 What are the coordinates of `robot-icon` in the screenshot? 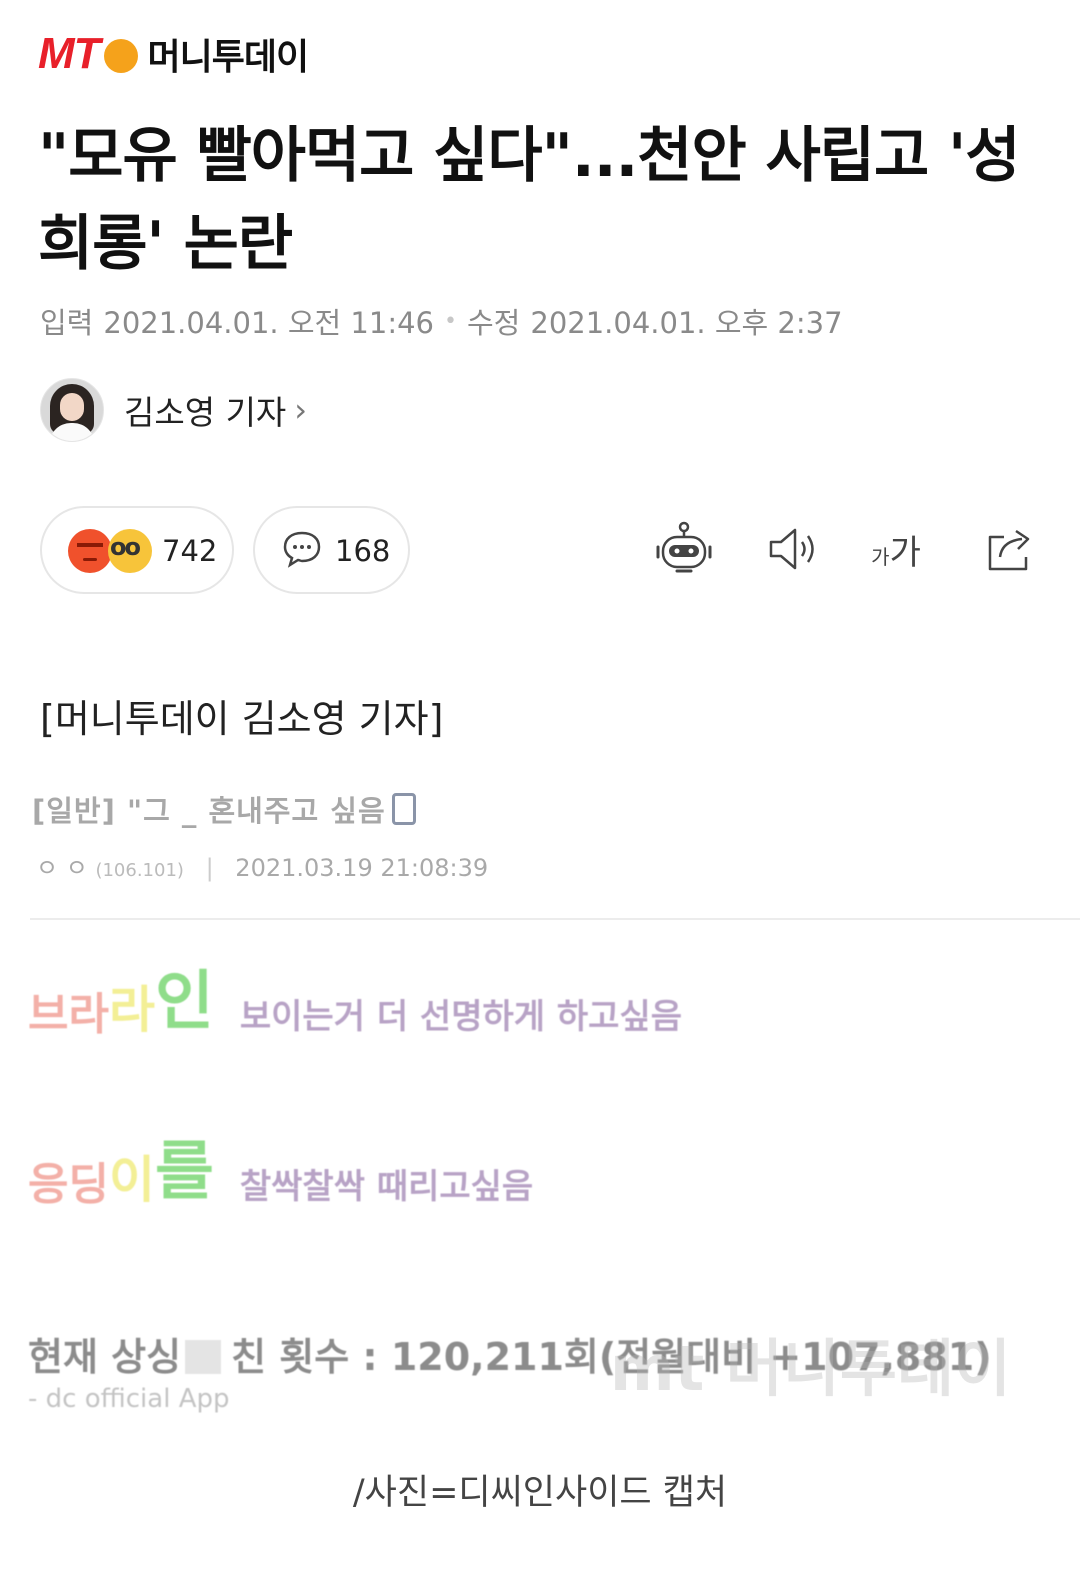 It's located at (684, 547).